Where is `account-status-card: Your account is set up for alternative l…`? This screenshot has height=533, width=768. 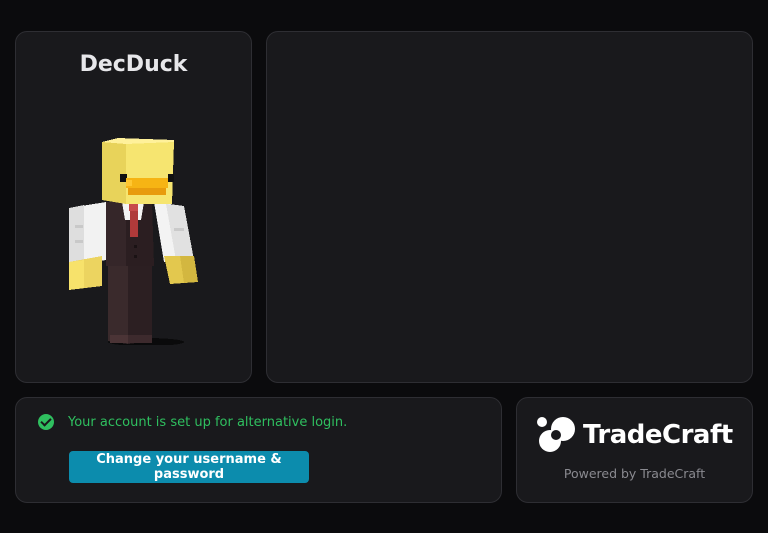 account-status-card: Your account is set up for alternative l… is located at coordinates (258, 450).